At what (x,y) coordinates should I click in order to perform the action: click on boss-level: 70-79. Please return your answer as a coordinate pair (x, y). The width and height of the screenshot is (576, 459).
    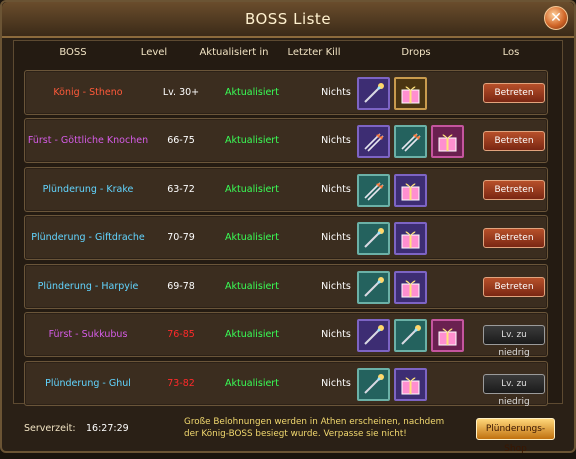
    Looking at the image, I should click on (181, 237).